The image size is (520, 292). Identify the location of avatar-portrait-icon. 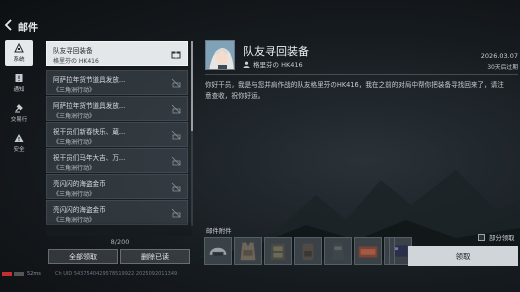
(220, 55).